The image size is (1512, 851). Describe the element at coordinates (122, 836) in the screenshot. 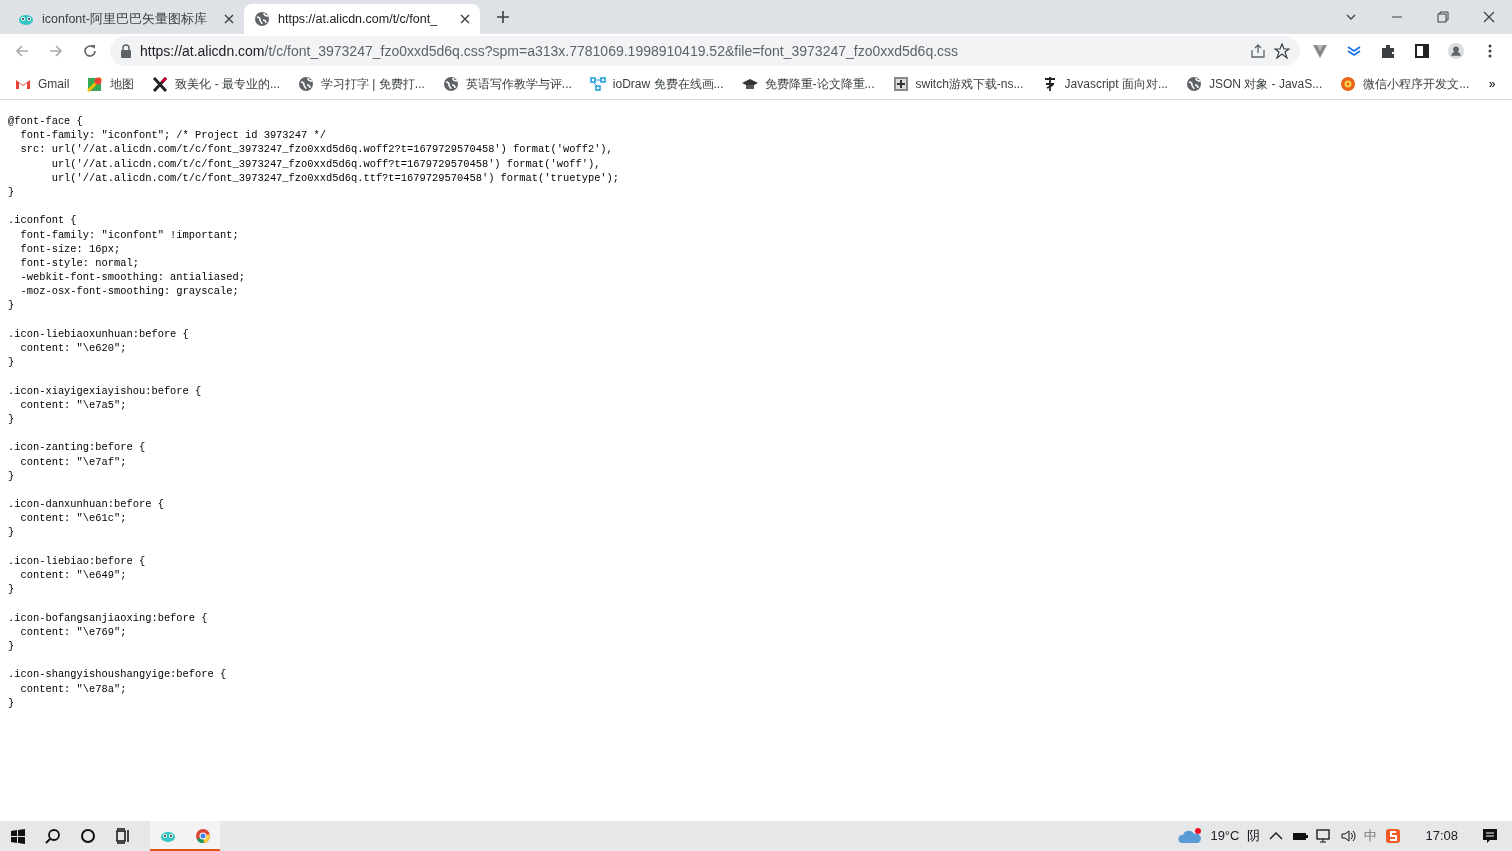

I see `task-view-icon` at that location.